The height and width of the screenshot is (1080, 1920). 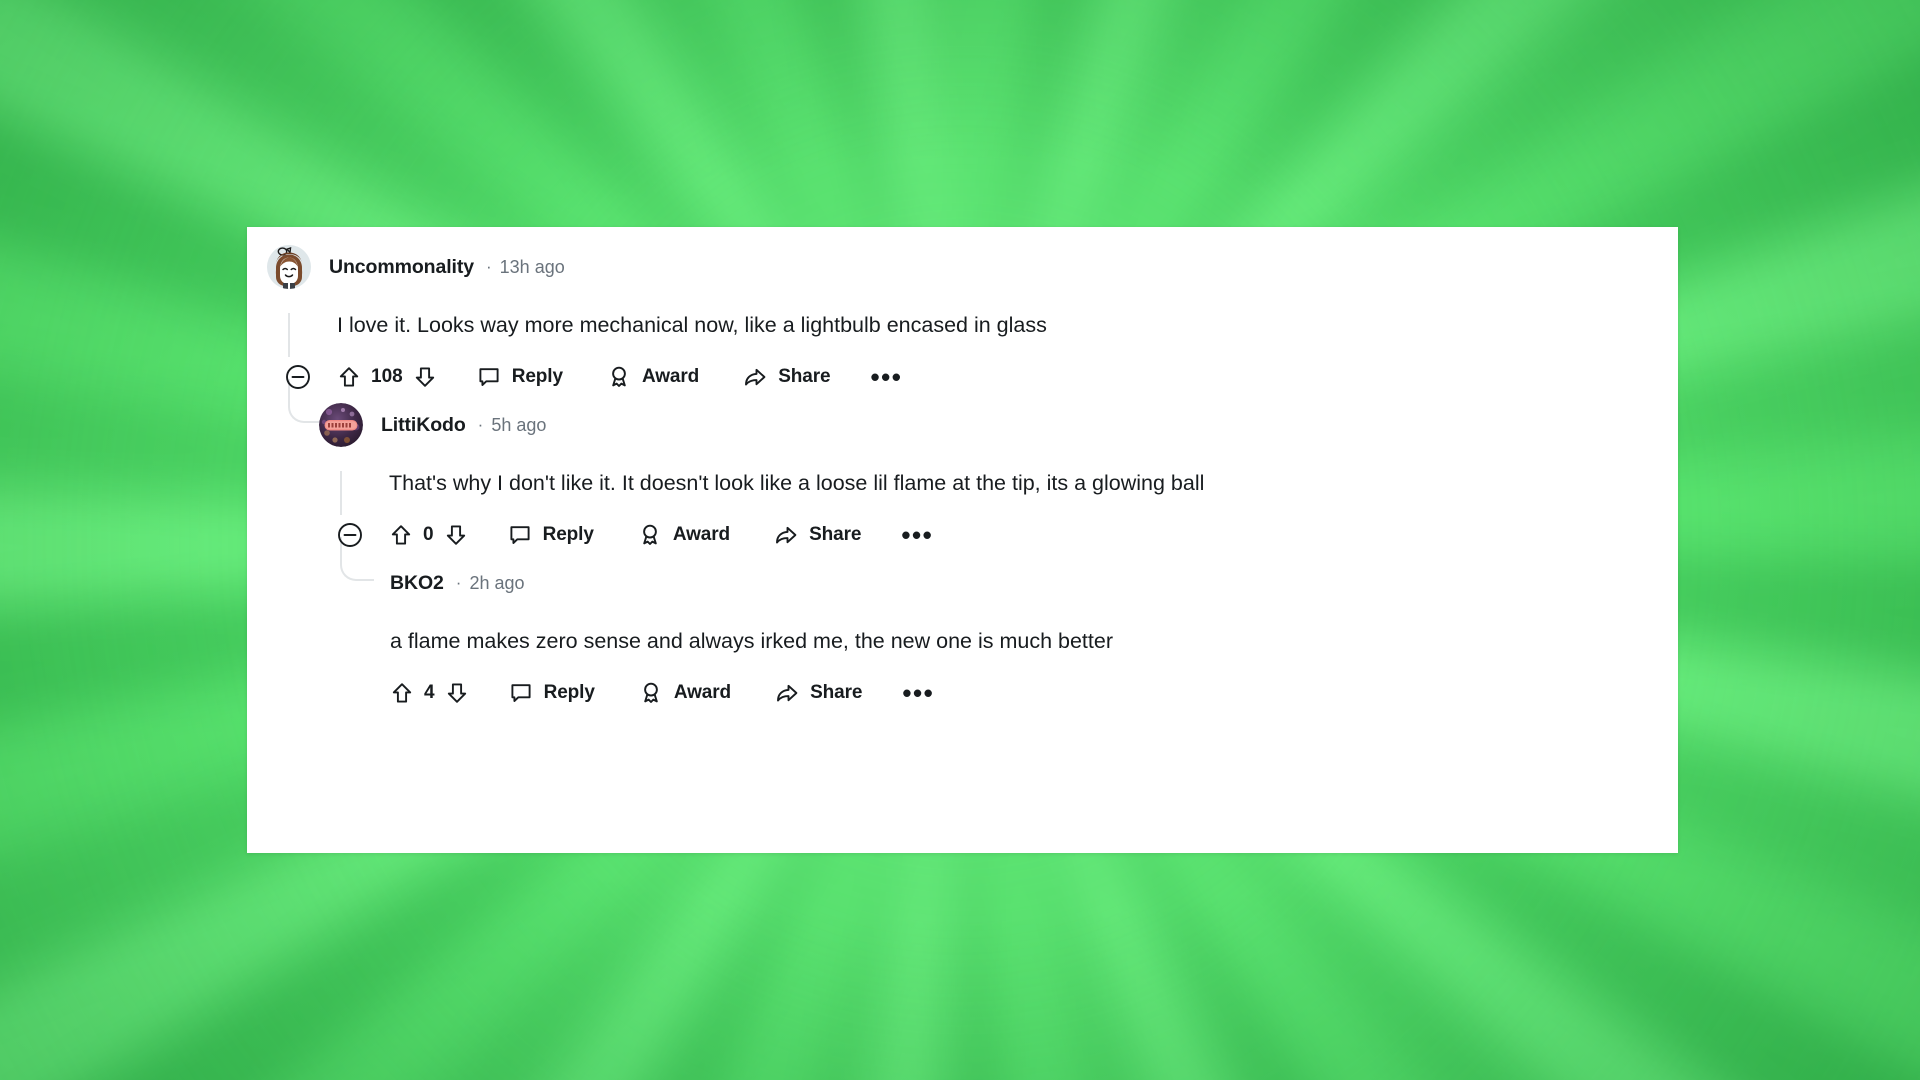 I want to click on comment-timestamp: 13h ago, so click(x=532, y=266).